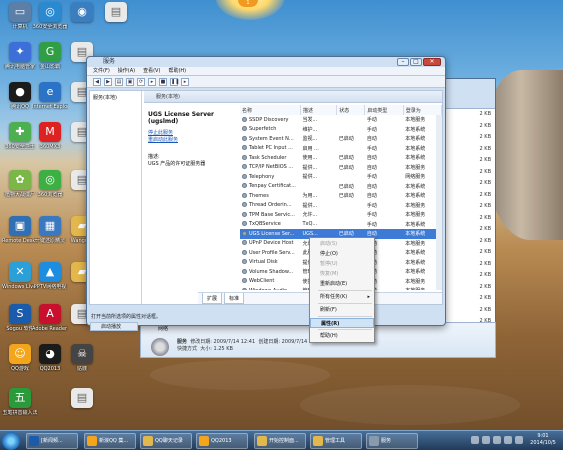 This screenshot has width=563, height=450. Describe the element at coordinates (341, 149) in the screenshot. I see `table-row: Tablet PC Input ... 启用 ... 手动 本地系统` at that location.